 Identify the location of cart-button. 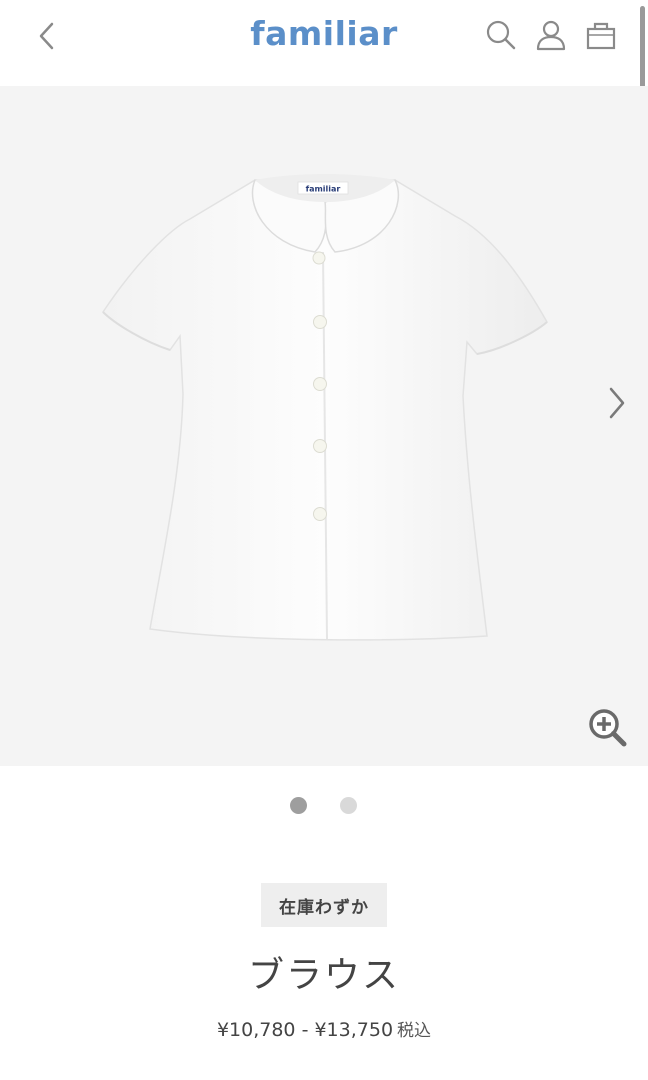
(601, 35).